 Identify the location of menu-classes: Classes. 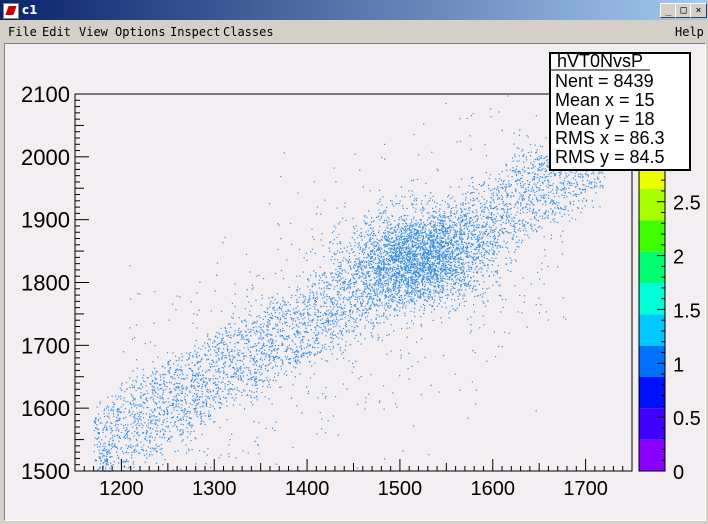
(248, 32).